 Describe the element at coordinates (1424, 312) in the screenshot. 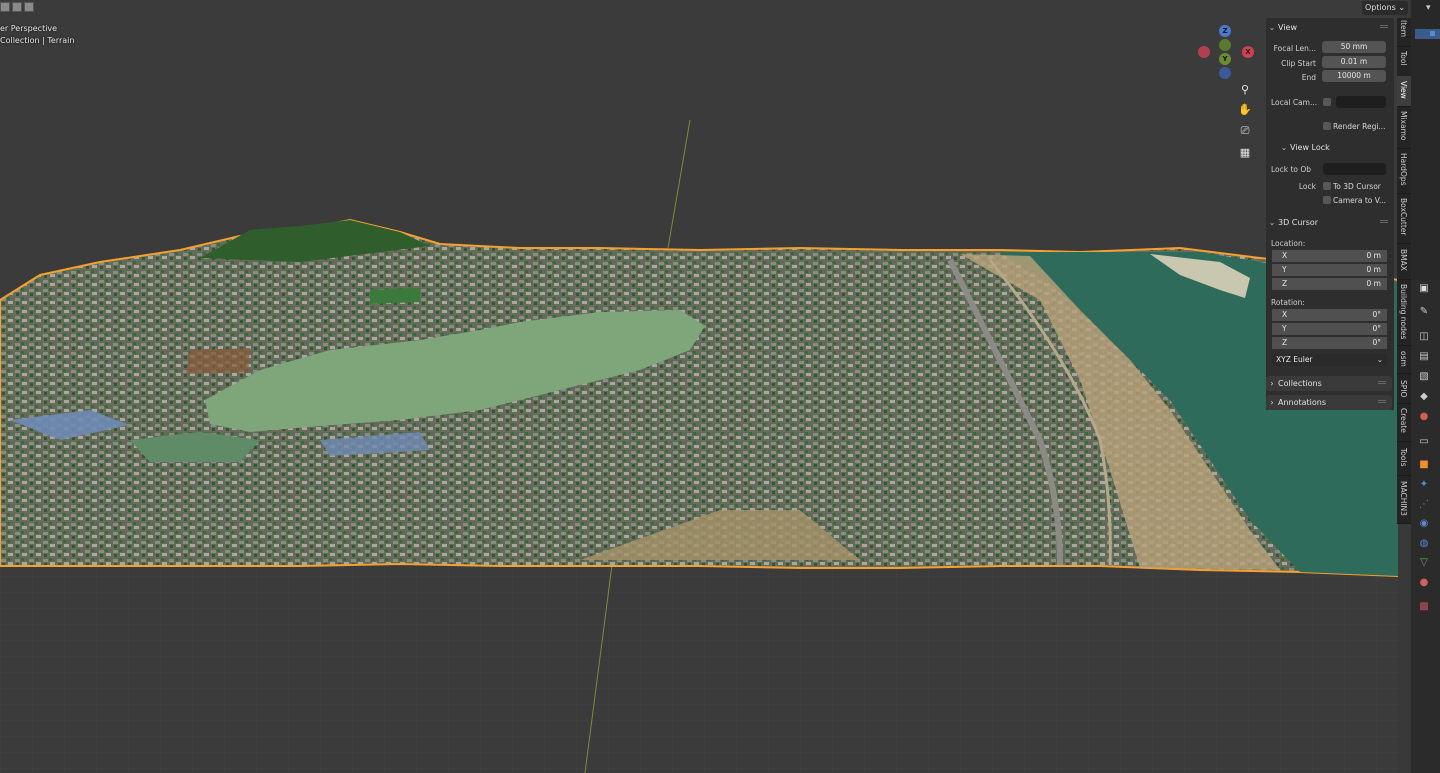

I see `tool-settings-icon: ✎` at that location.